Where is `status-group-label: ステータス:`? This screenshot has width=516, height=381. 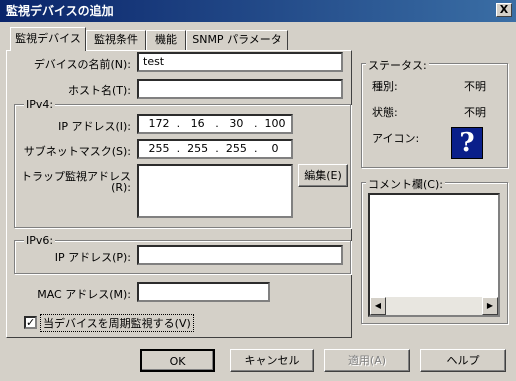
status-group-label: ステータス: is located at coordinates (397, 65).